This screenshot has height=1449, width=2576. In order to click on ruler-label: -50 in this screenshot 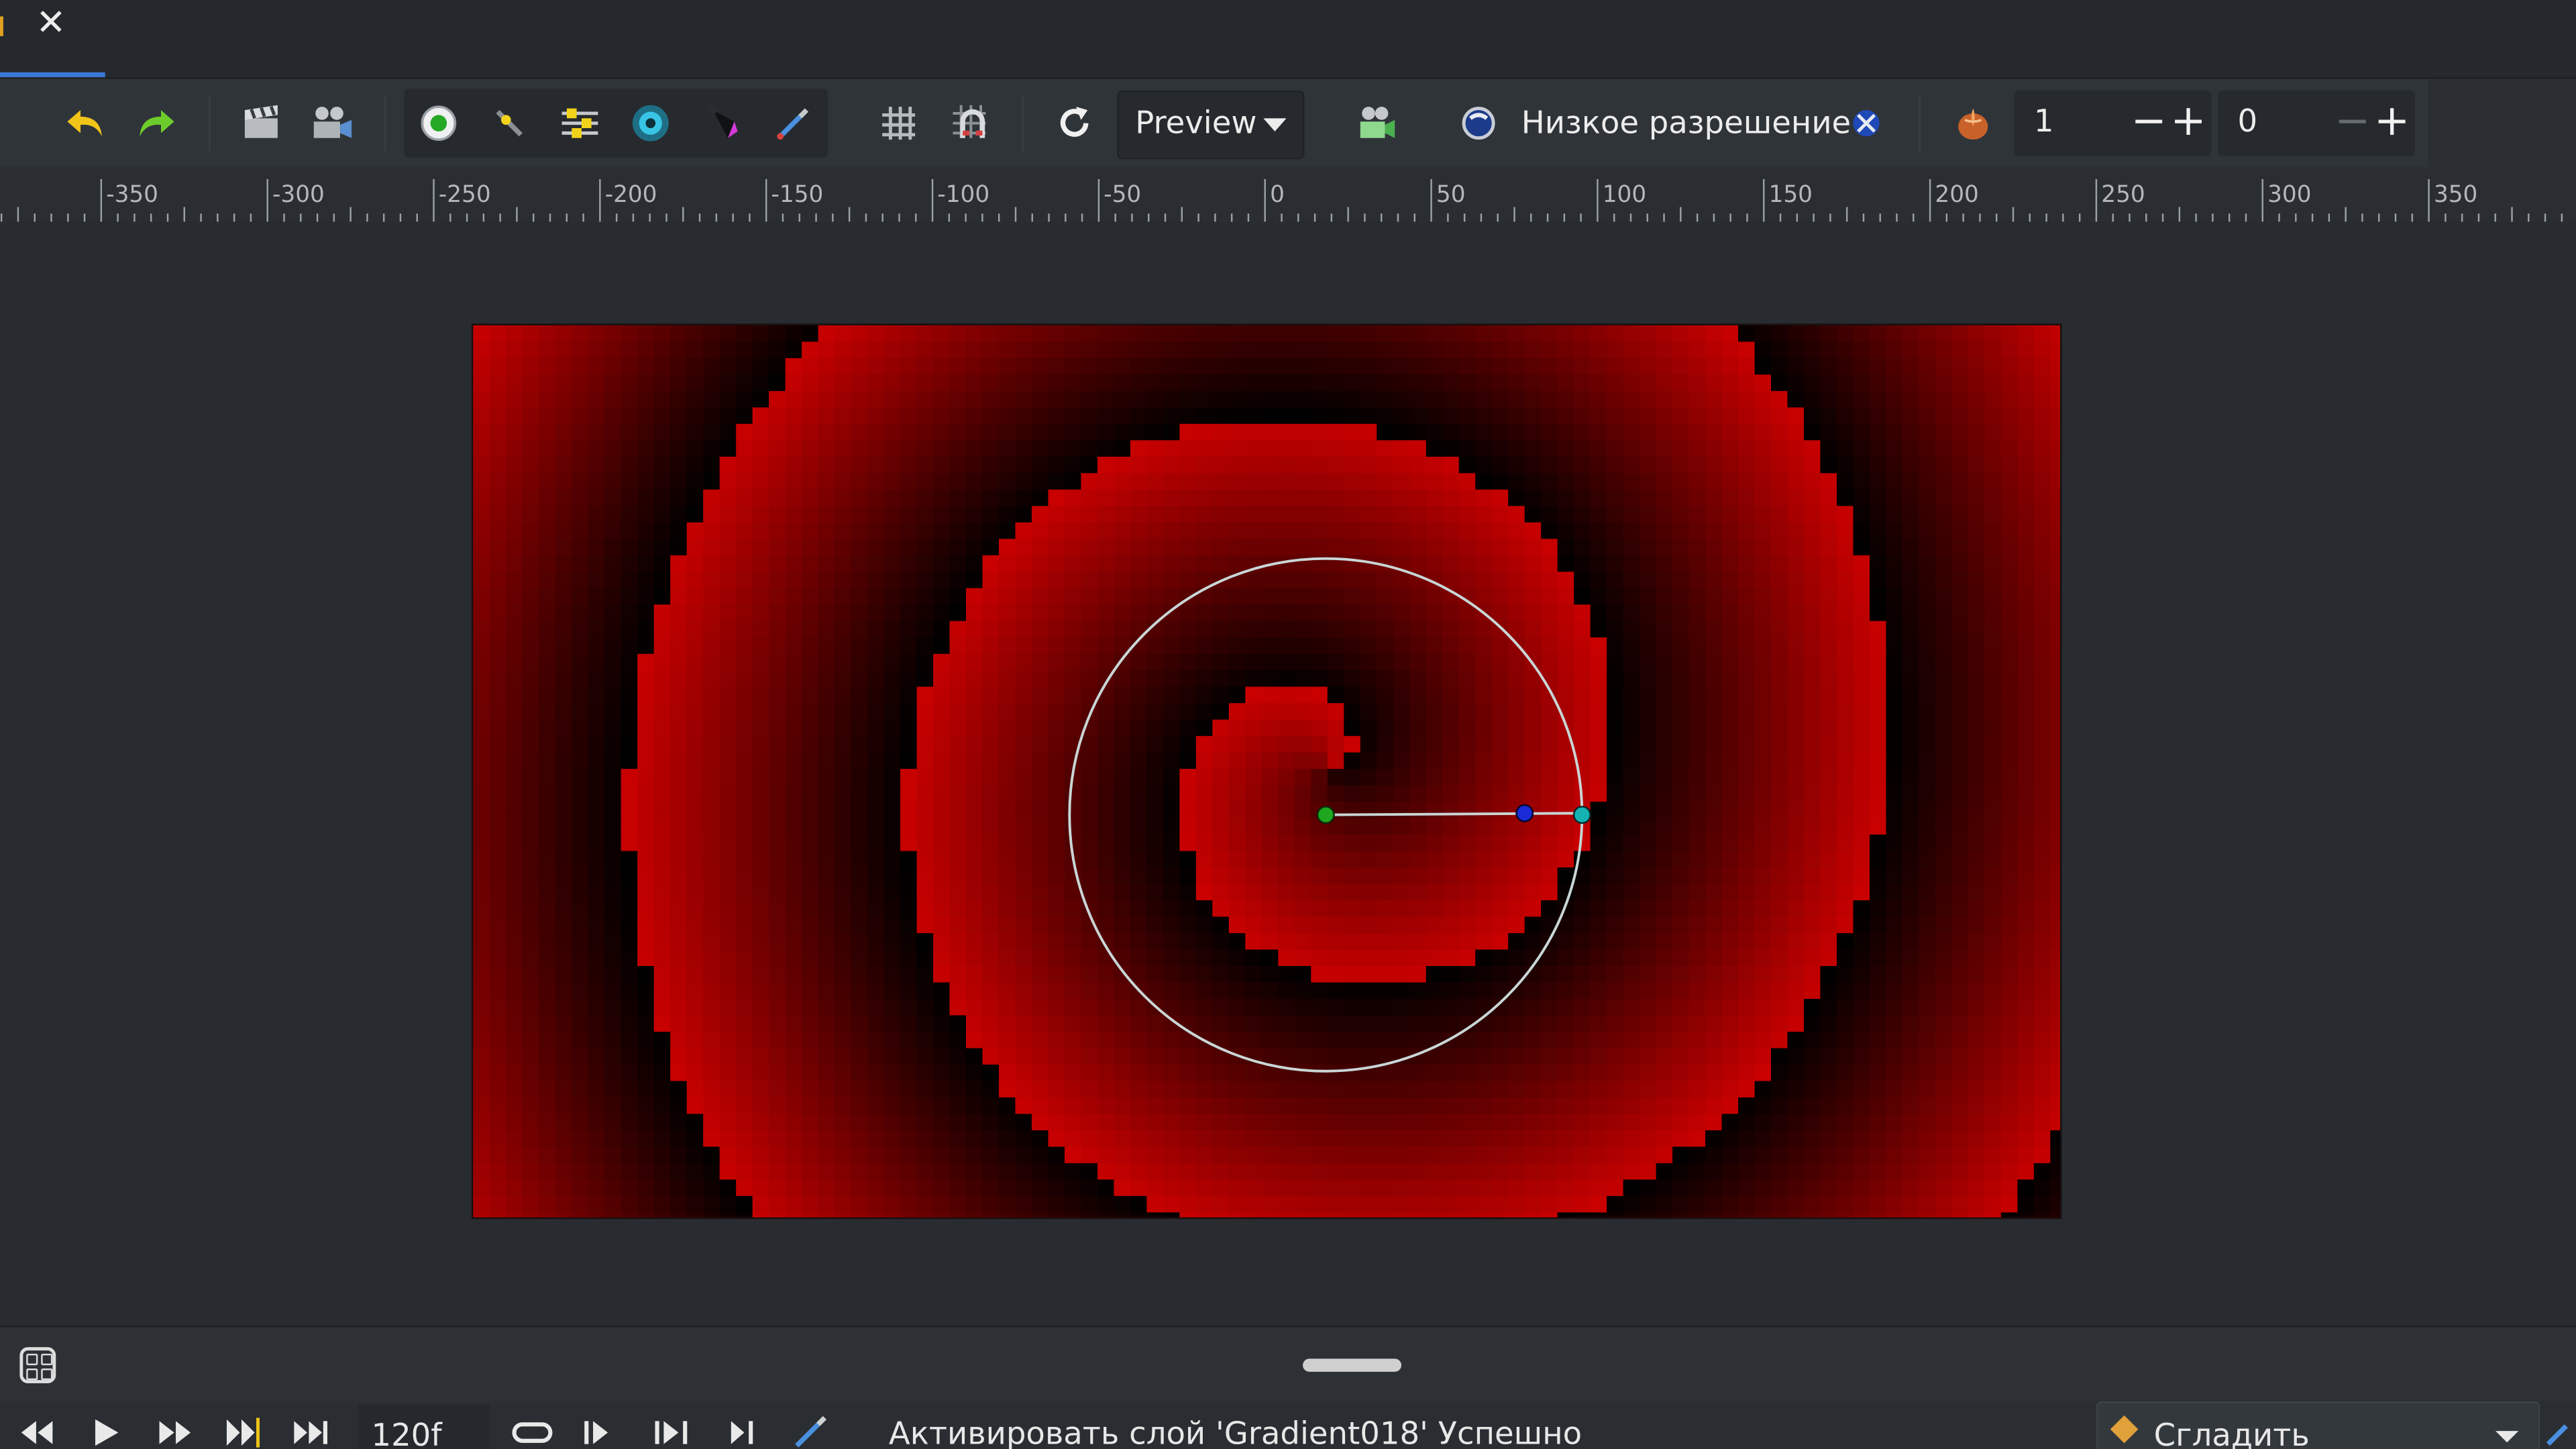, I will do `click(1122, 194)`.